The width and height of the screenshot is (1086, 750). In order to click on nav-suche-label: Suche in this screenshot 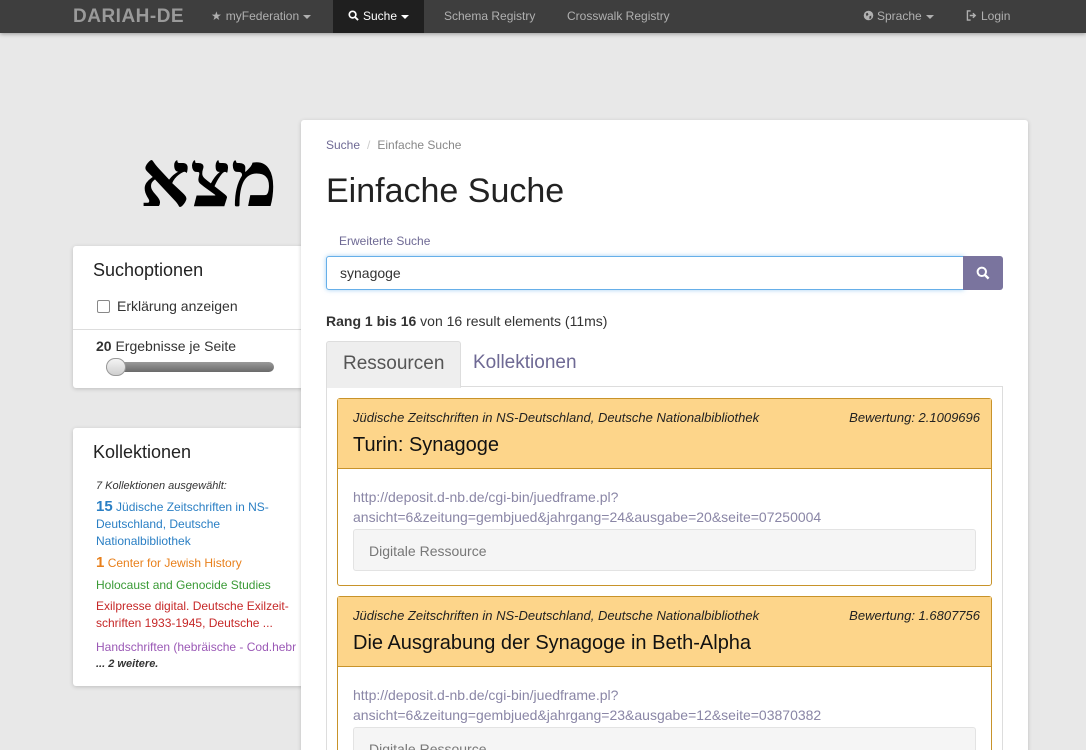, I will do `click(380, 16)`.